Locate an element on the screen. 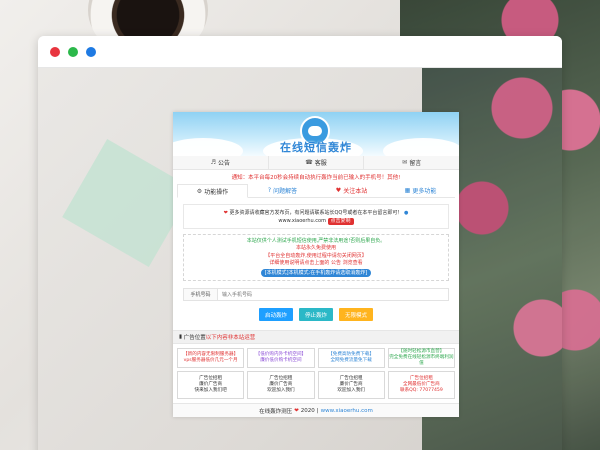 This screenshot has width=600, height=450. heart-icon: ♥ is located at coordinates (338, 190).